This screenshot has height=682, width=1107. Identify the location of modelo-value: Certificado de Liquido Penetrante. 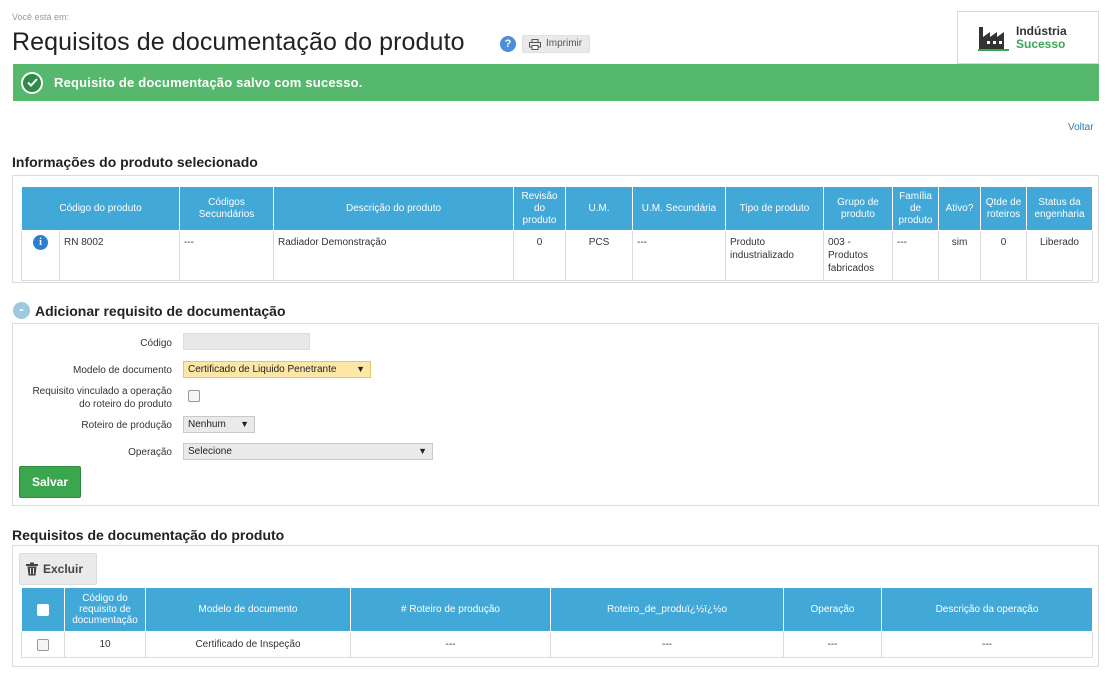
(262, 369).